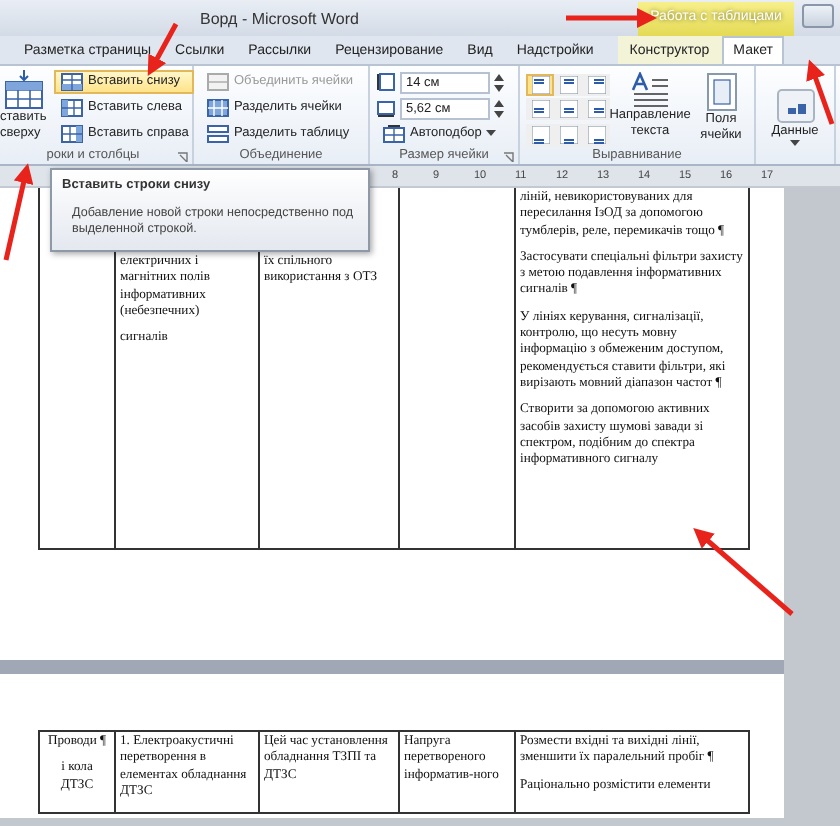  I want to click on column-width-icon, so click(386, 108).